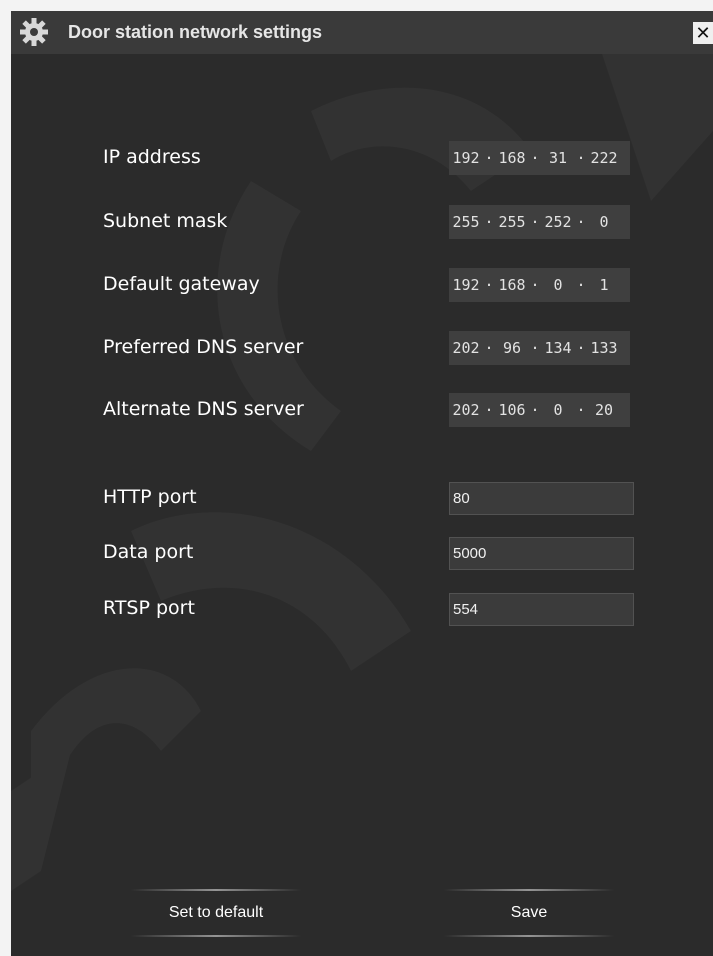  I want to click on title-bar: Door station network settings ✕, so click(362, 32).